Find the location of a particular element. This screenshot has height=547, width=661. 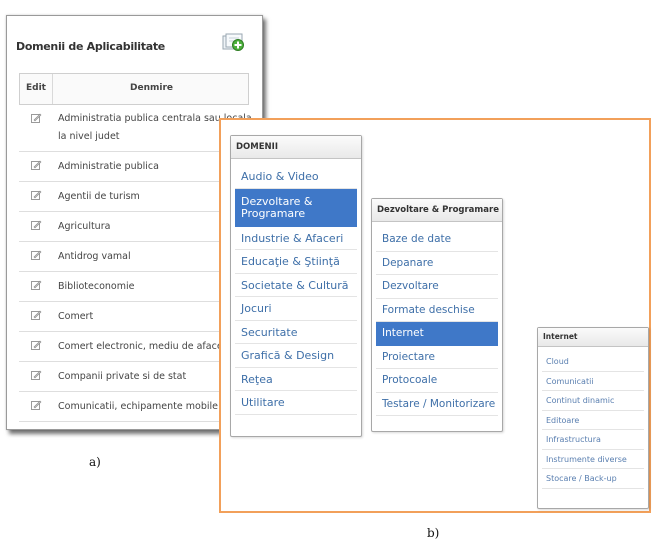

domenii-item-dezvoltare-programare: Dezvoltare & Programare is located at coordinates (296, 207).